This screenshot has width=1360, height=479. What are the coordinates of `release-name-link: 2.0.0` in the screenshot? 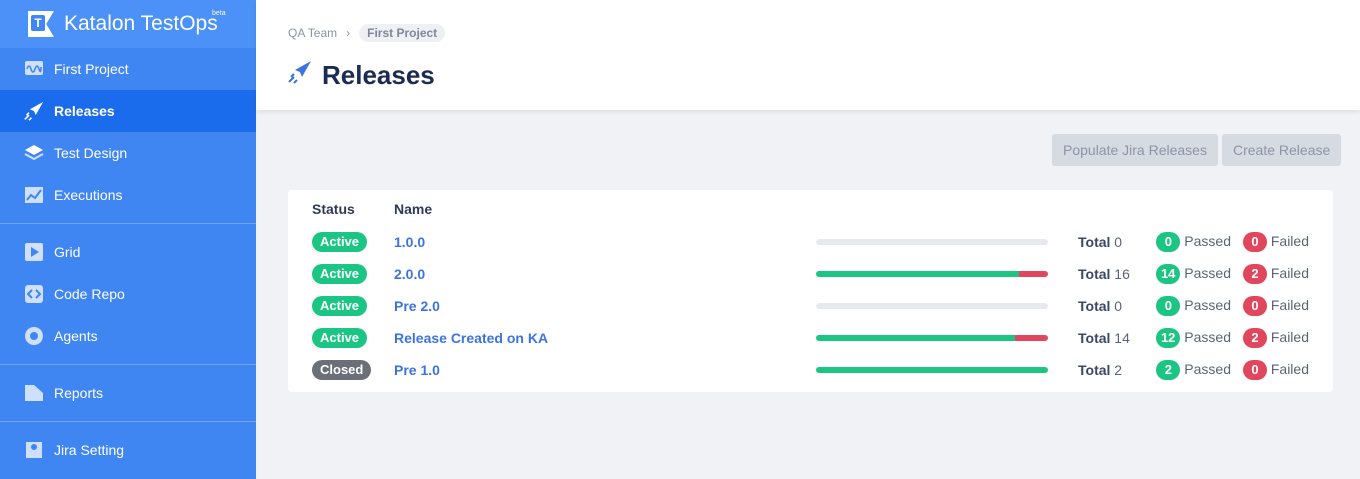 It's located at (409, 274).